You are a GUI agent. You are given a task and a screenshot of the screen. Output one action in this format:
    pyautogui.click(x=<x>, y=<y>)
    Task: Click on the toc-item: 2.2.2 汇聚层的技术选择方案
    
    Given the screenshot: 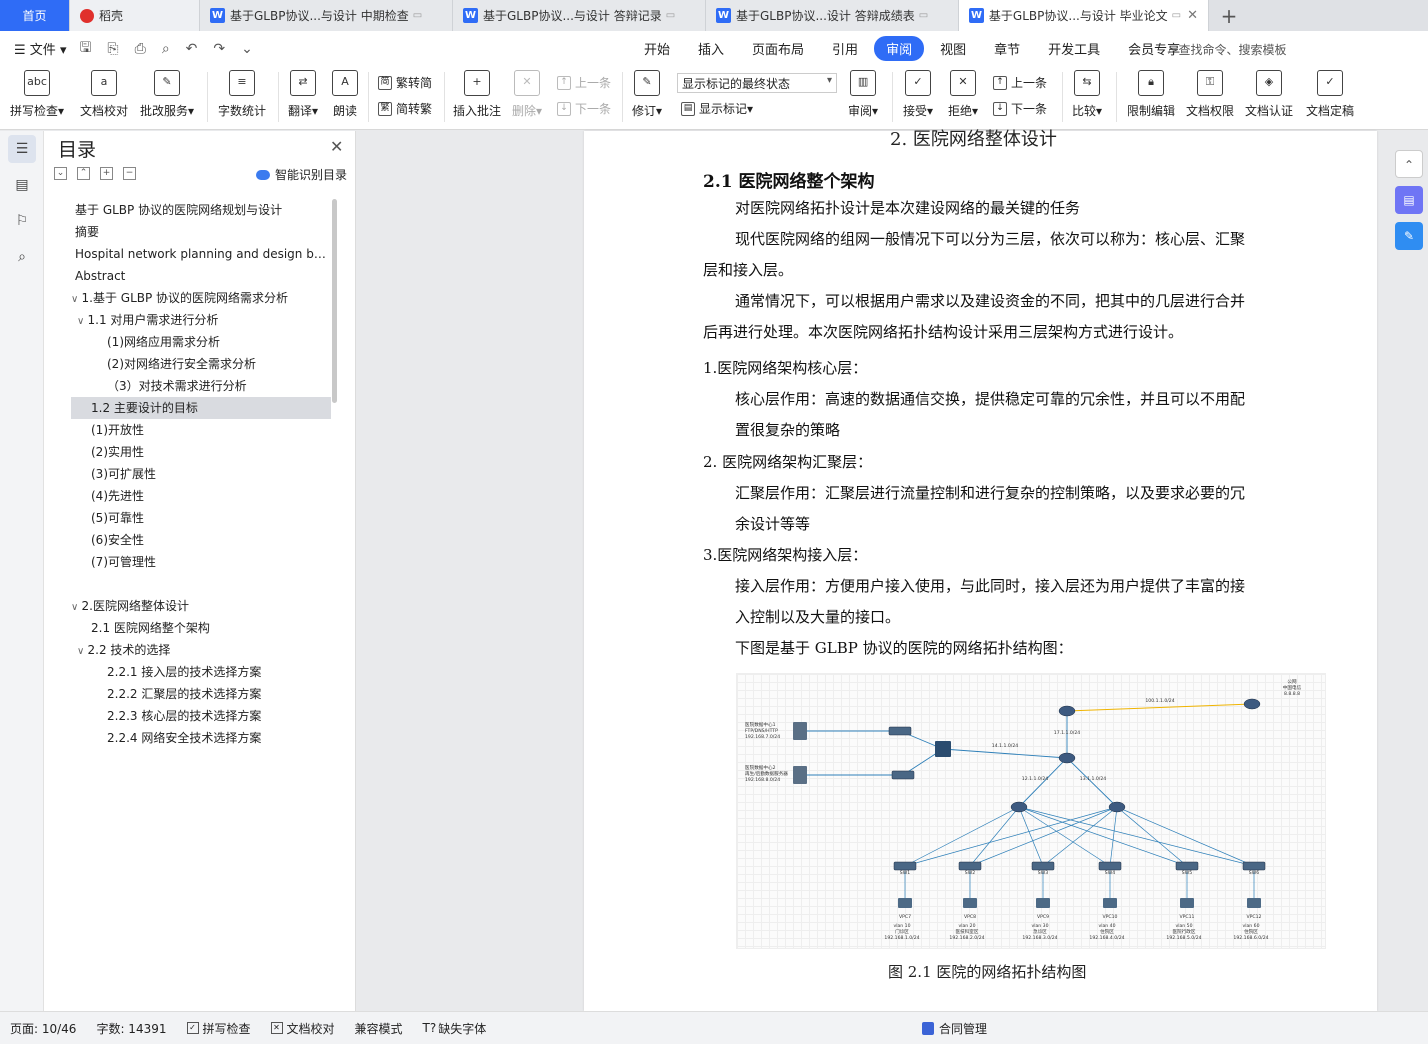 What is the action you would take?
    pyautogui.click(x=201, y=694)
    